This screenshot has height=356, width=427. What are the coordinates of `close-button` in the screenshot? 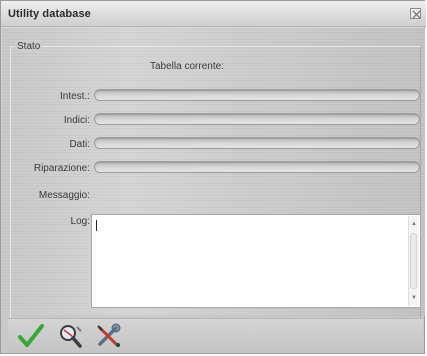 It's located at (415, 13).